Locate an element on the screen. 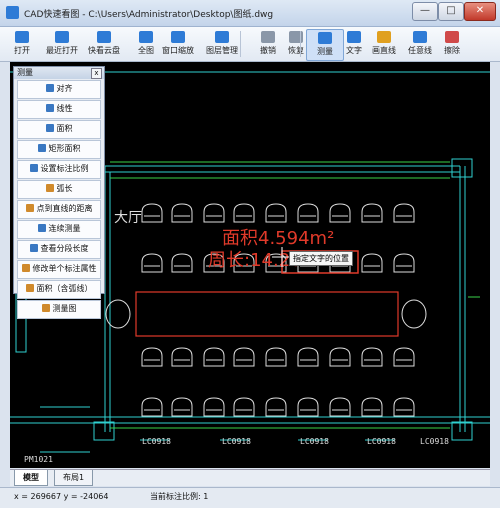 The width and height of the screenshot is (500, 508). panel-item: 弧长 is located at coordinates (59, 189).